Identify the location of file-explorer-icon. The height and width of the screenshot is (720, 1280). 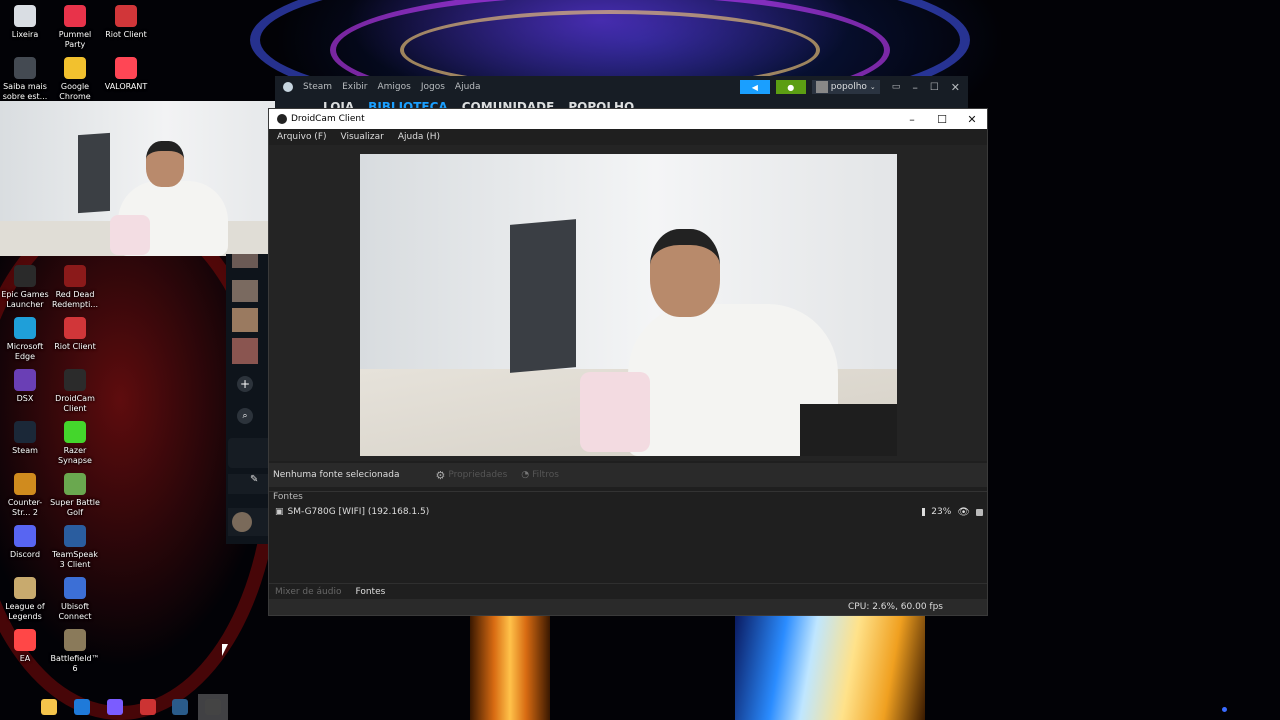
(49, 707).